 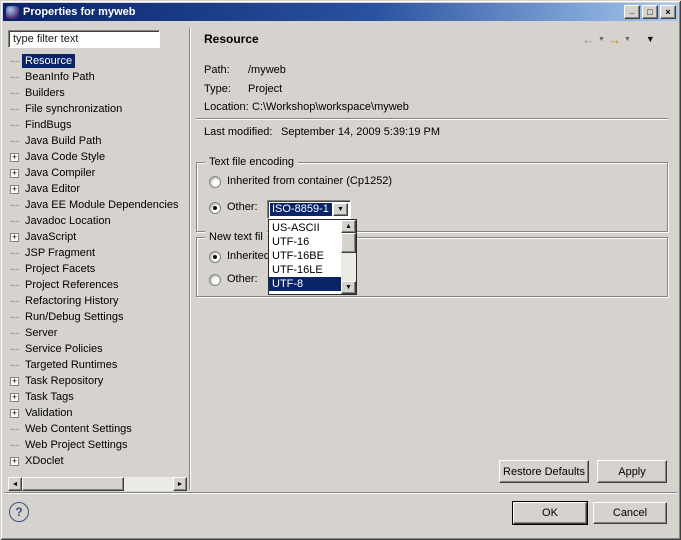 I want to click on tree-item: + Java Code Style, so click(x=96, y=157).